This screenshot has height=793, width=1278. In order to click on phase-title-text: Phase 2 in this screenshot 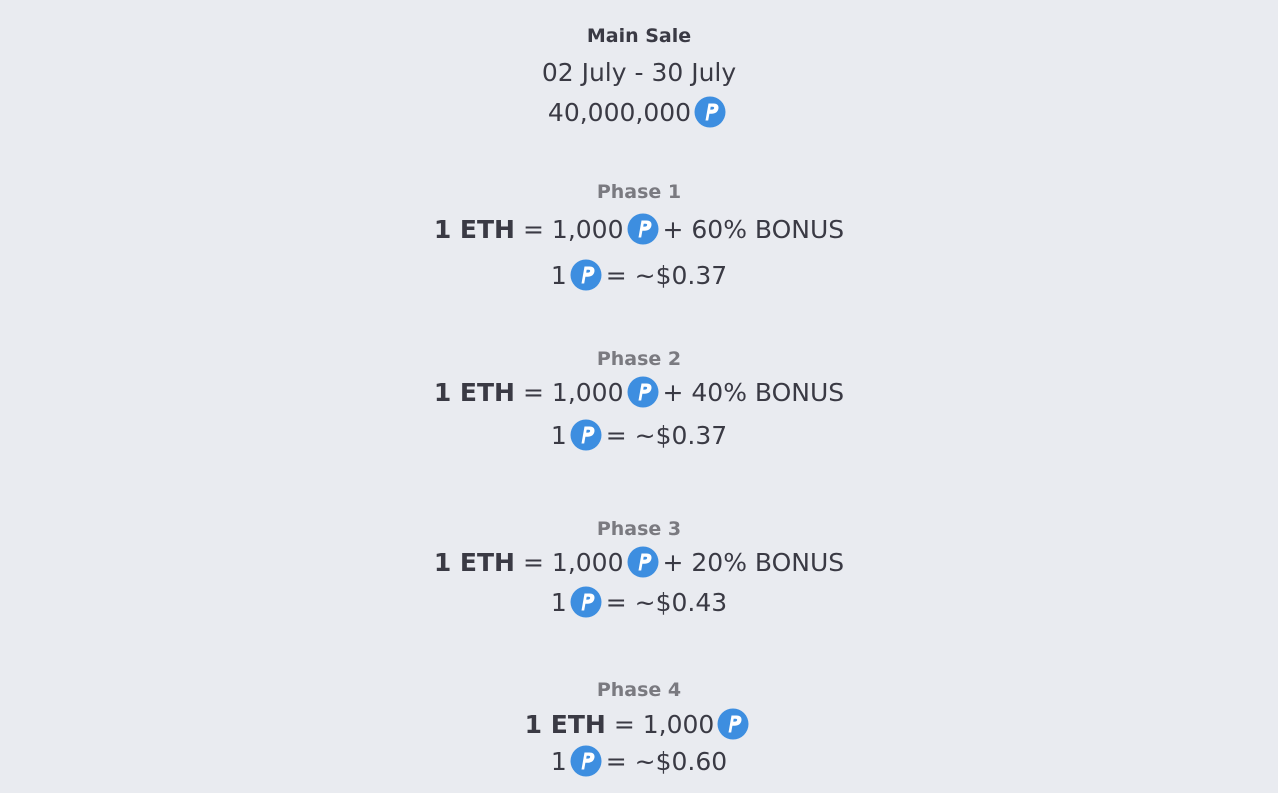, I will do `click(639, 359)`.